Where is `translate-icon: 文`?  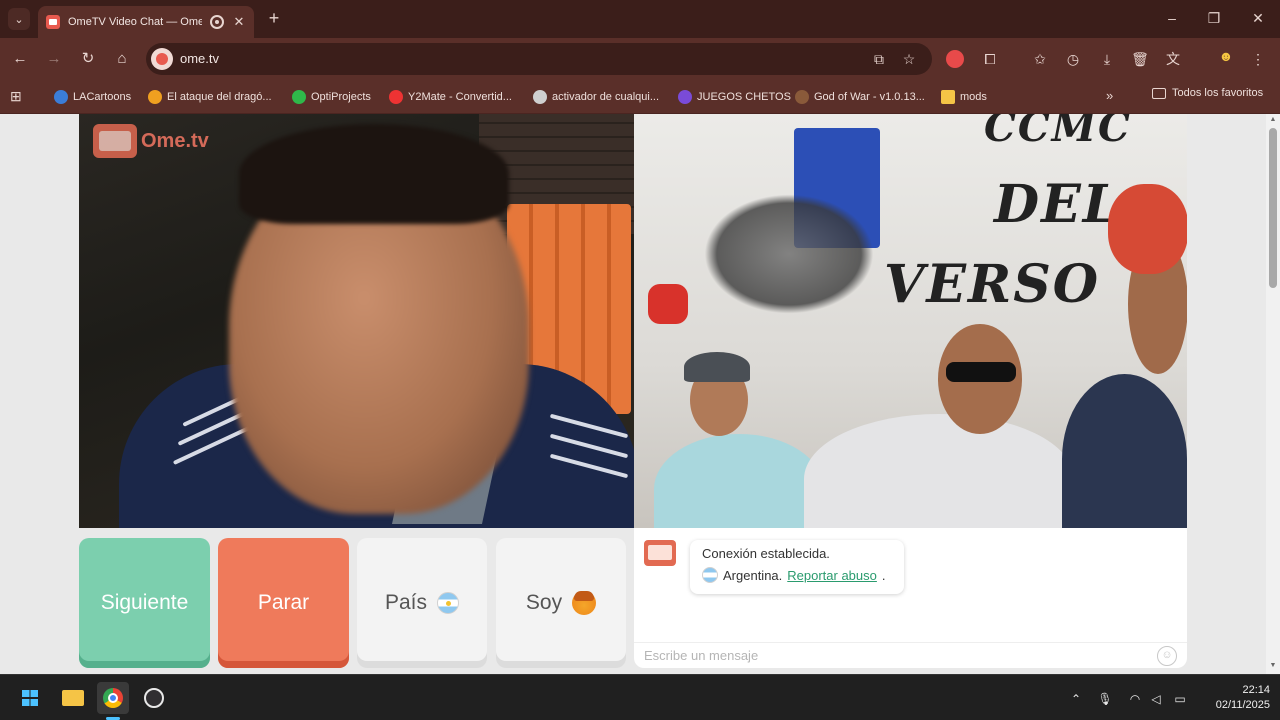 translate-icon: 文 is located at coordinates (1173, 59).